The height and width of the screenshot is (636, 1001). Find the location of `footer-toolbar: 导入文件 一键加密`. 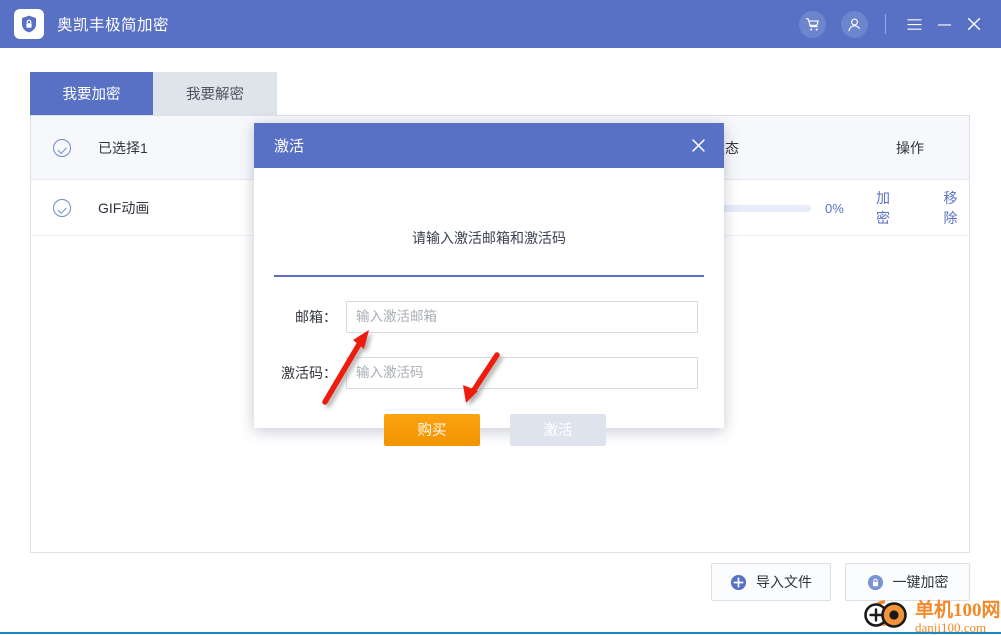

footer-toolbar: 导入文件 一键加密 is located at coordinates (500, 583).